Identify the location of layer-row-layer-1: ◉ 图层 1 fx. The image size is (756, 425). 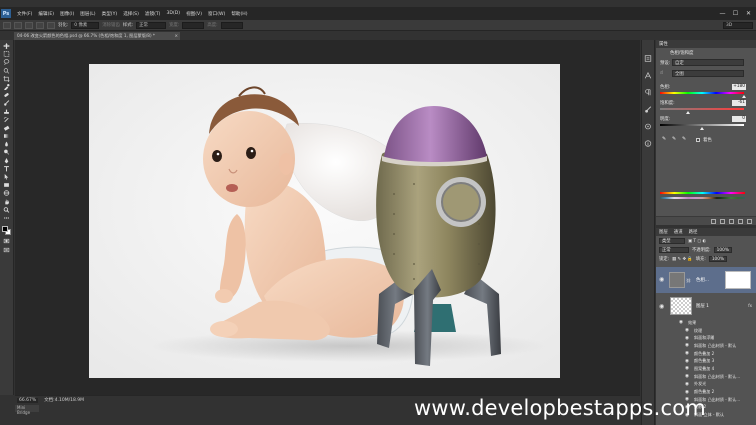
(706, 306).